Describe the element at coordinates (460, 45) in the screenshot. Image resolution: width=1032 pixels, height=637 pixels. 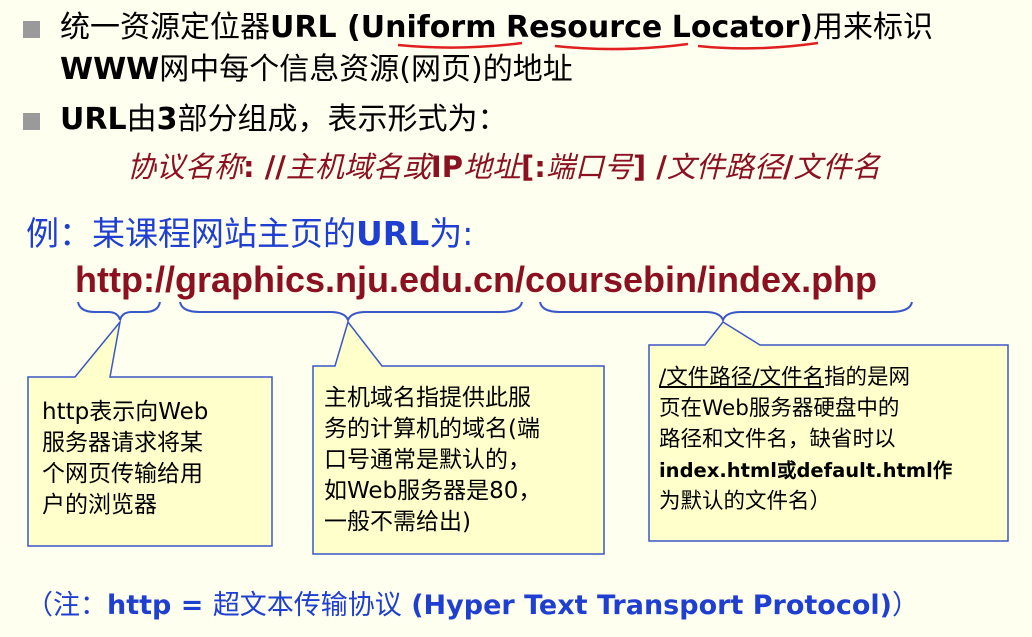
I see `underline-uniform` at that location.